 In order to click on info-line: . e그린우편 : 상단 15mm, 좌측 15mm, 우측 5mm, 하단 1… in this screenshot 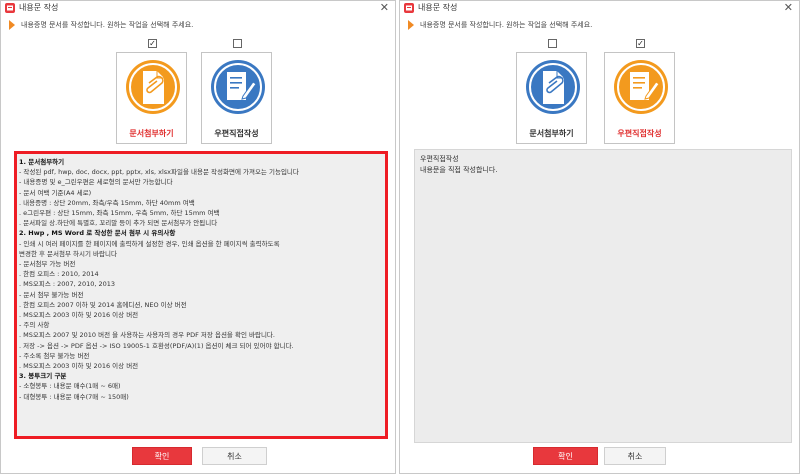, I will do `click(119, 213)`.